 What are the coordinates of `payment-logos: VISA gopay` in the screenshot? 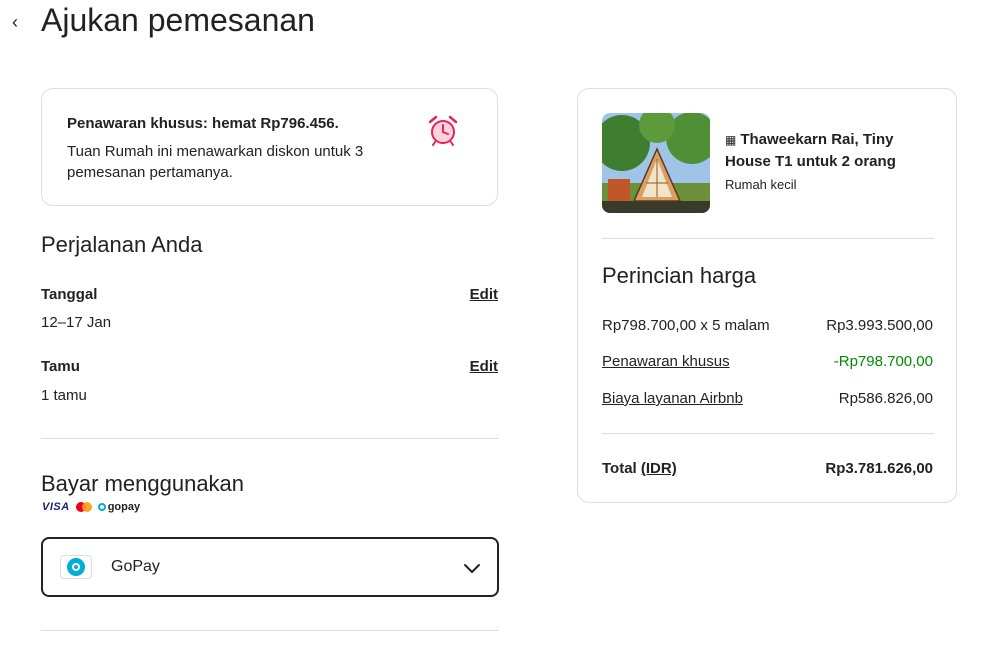 It's located at (91, 507).